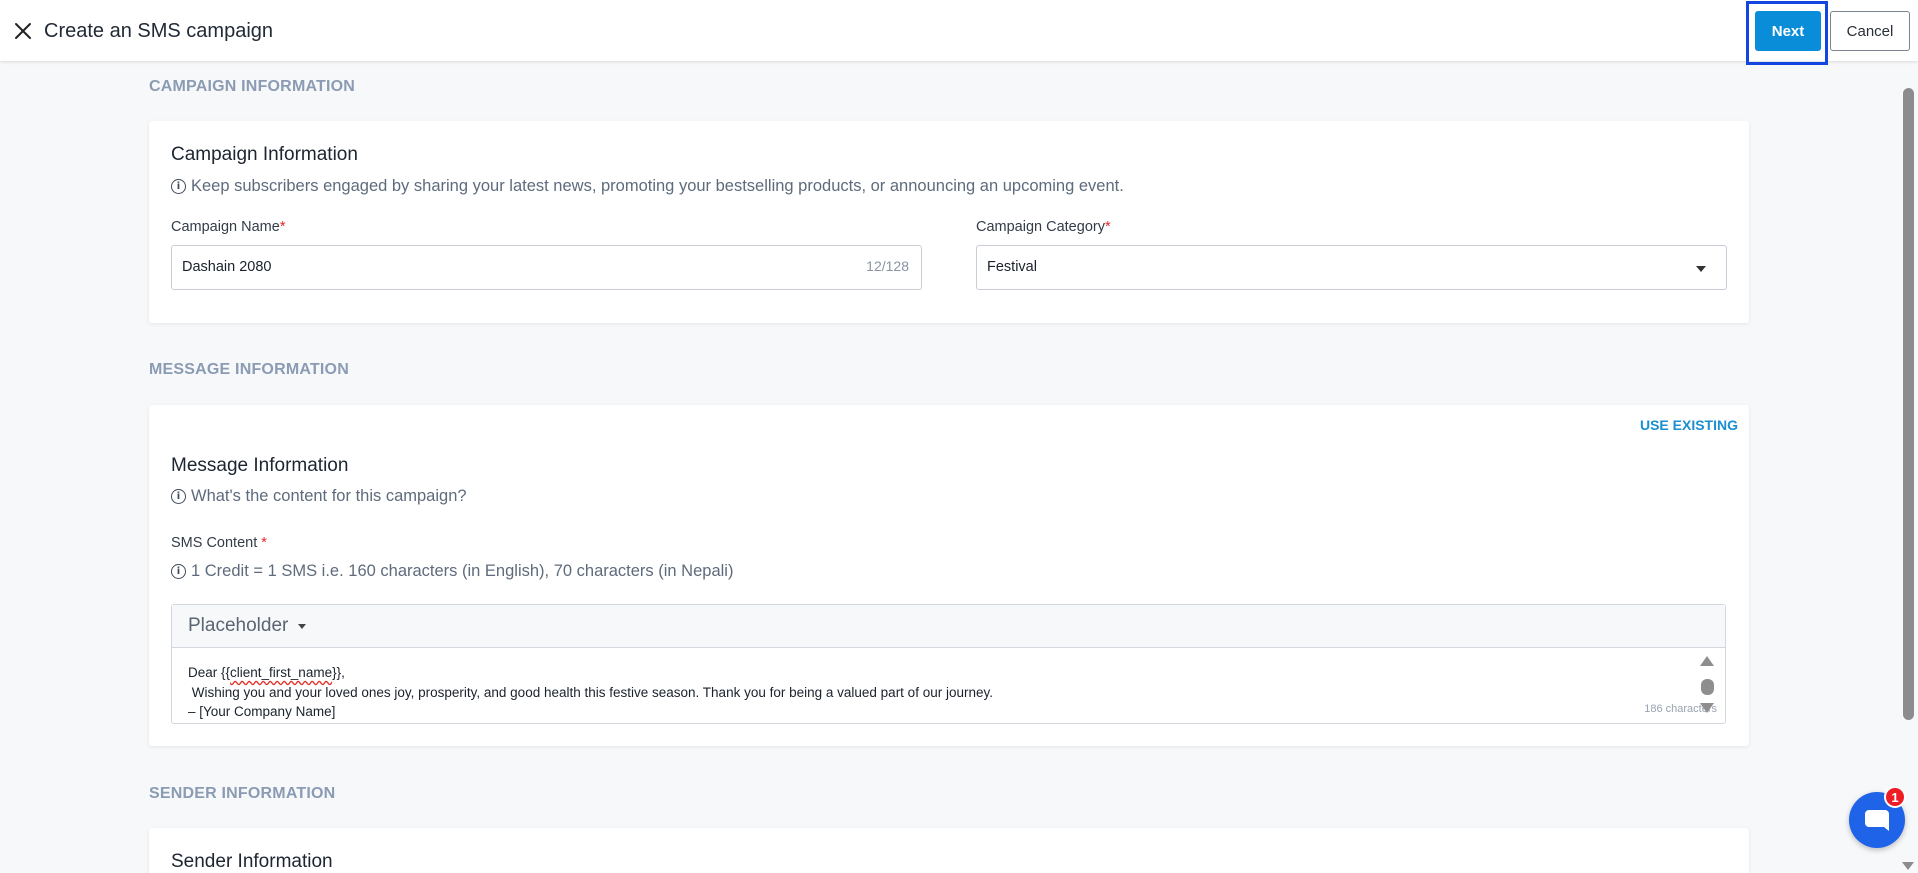 The height and width of the screenshot is (873, 1918). What do you see at coordinates (252, 86) in the screenshot?
I see `section-label-campaign: CAMPAIGN INFORMATION` at bounding box center [252, 86].